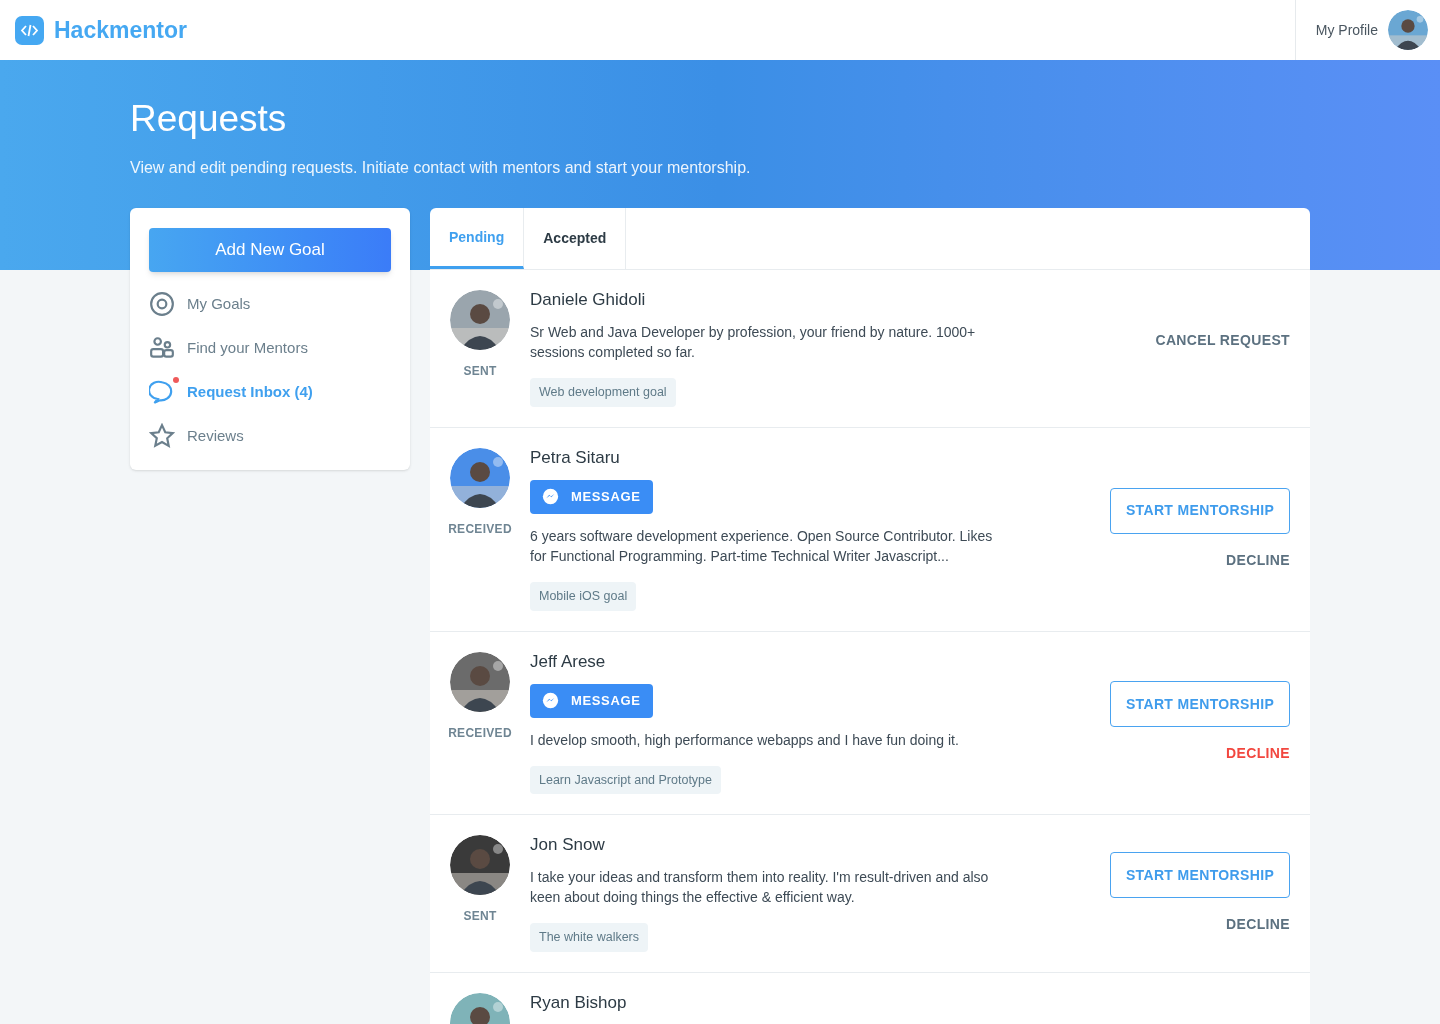  Describe the element at coordinates (626, 780) in the screenshot. I see `goal-tag: Learn Javascript and Prototype` at that location.